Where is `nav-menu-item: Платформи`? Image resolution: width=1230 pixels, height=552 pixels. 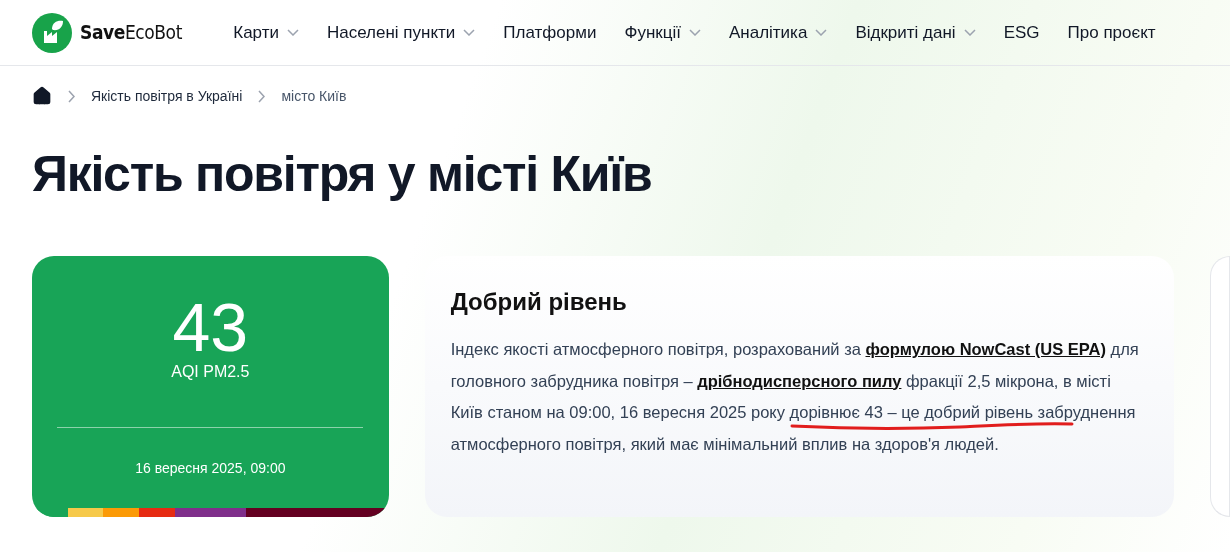
nav-menu-item: Платформи is located at coordinates (550, 32).